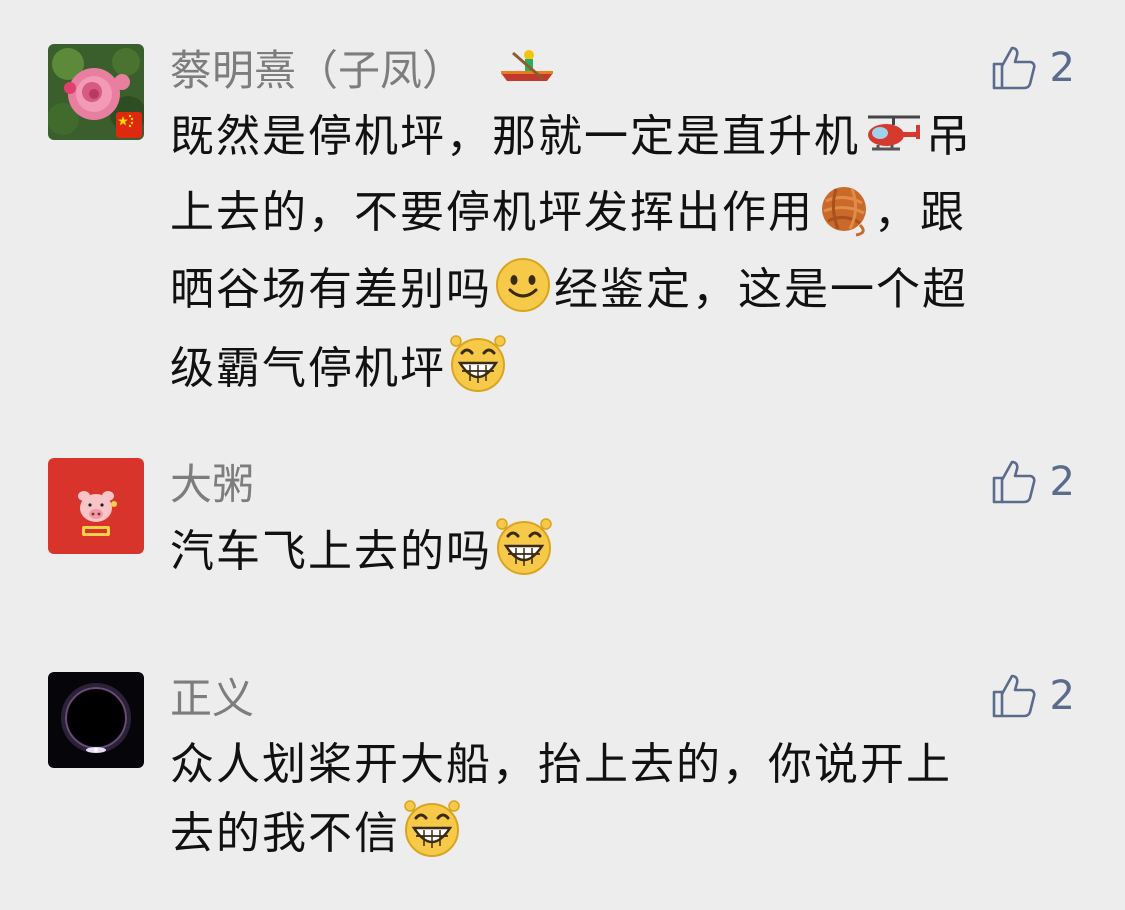 The image size is (1125, 910). Describe the element at coordinates (920, 212) in the screenshot. I see `text-segment: ，跟` at that location.